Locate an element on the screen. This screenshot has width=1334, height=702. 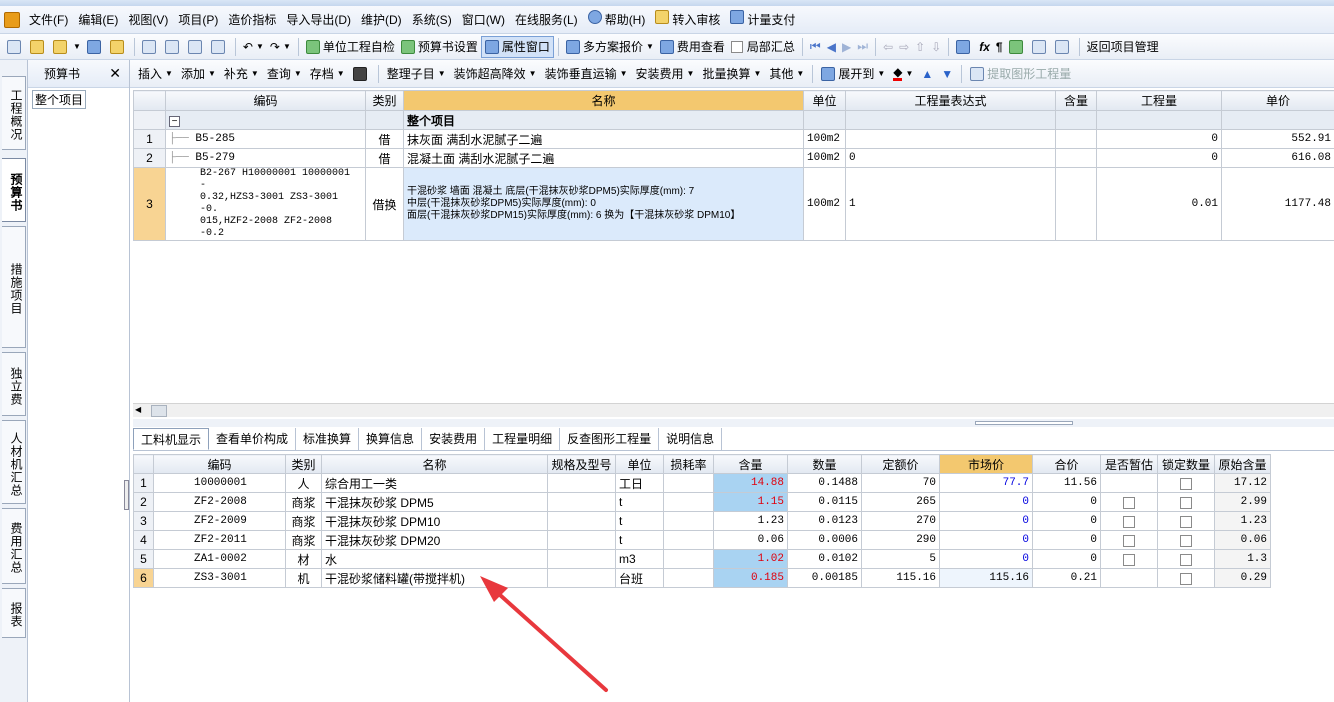
new-button is located at coordinates (15, 47).